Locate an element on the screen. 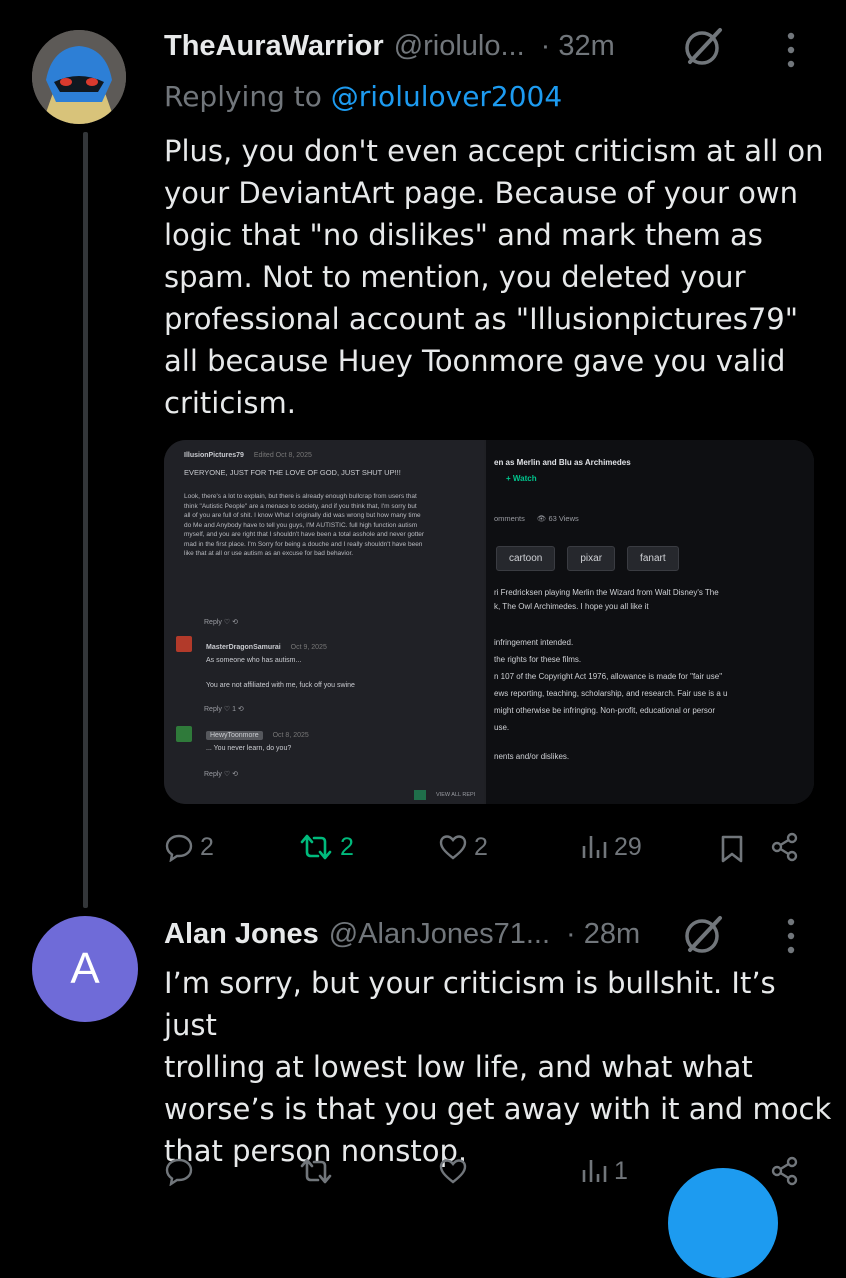 This screenshot has width=846, height=1278. views-button: 29 is located at coordinates (611, 847).